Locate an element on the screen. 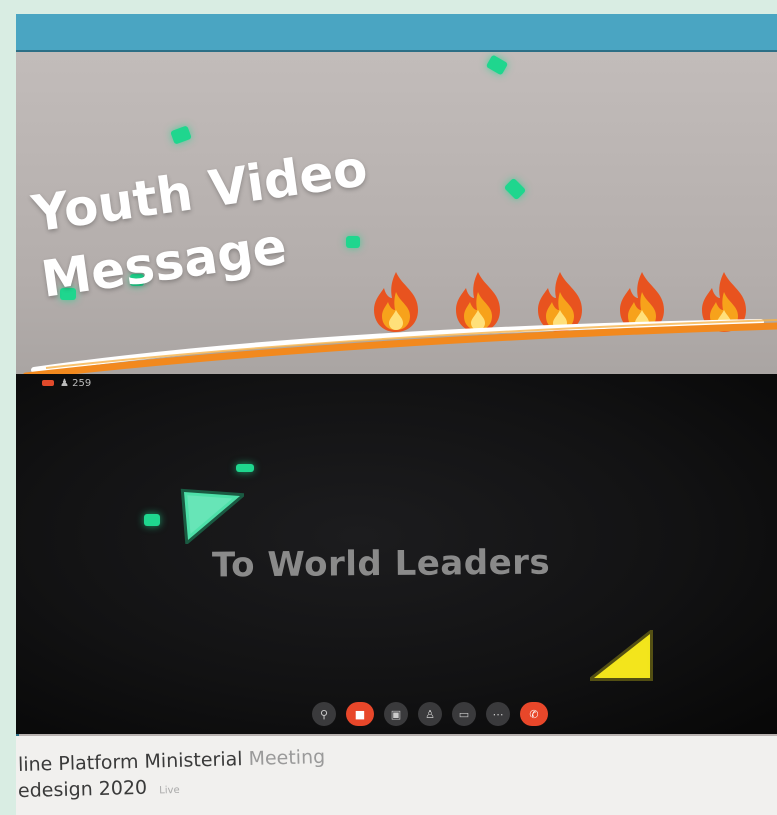 This screenshot has height=815, width=777. mic-icon: ⚲ is located at coordinates (324, 714).